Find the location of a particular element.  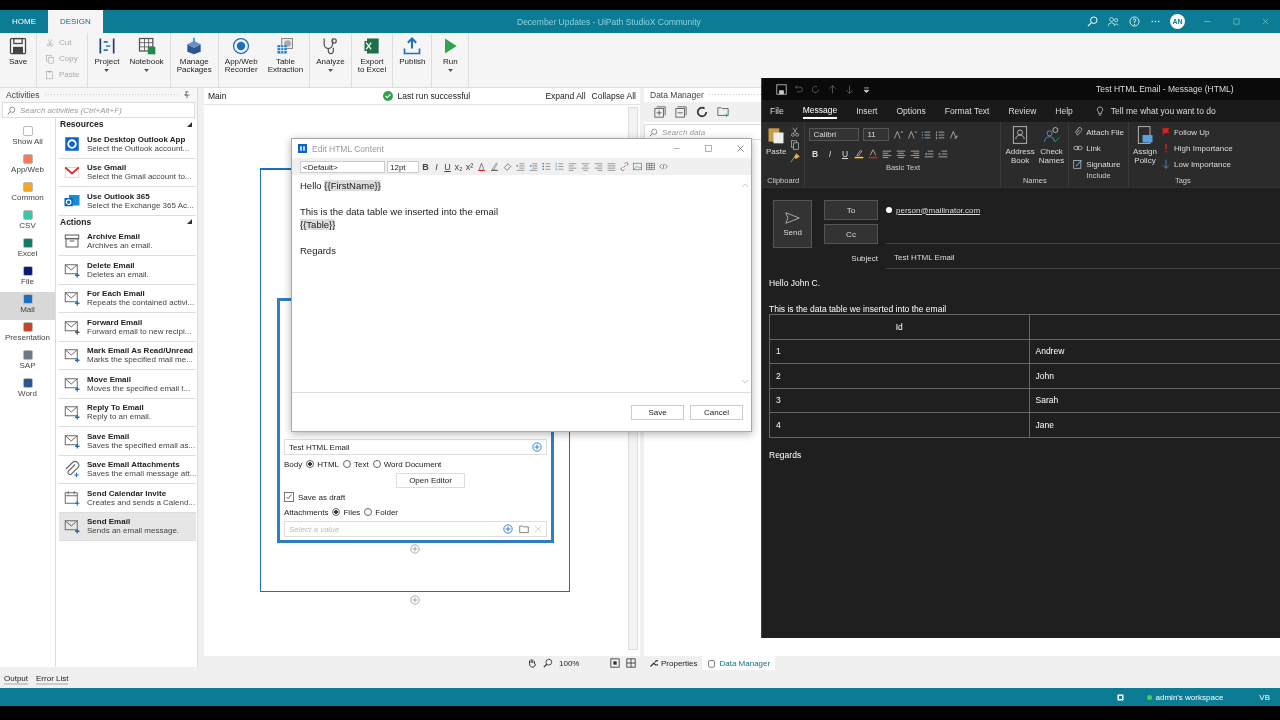

arrow-down-icon is located at coordinates (849, 89).